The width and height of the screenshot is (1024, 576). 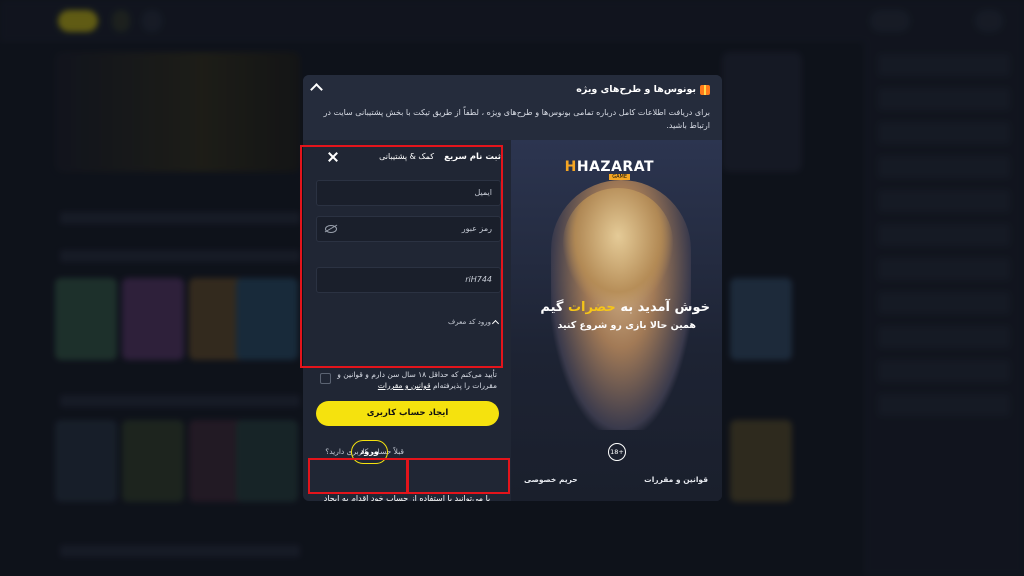 I want to click on promo-subtitle: همین حالا بازی رو شروع کنید, so click(x=626, y=325).